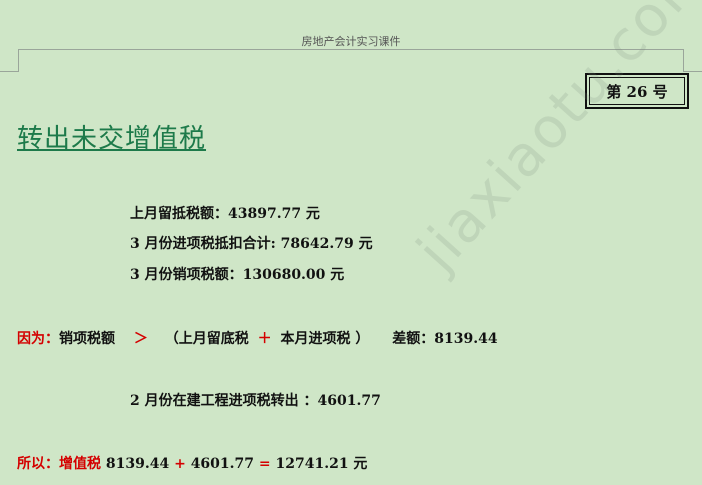  What do you see at coordinates (264, 339) in the screenshot?
I see `plus-sign: ＋` at bounding box center [264, 339].